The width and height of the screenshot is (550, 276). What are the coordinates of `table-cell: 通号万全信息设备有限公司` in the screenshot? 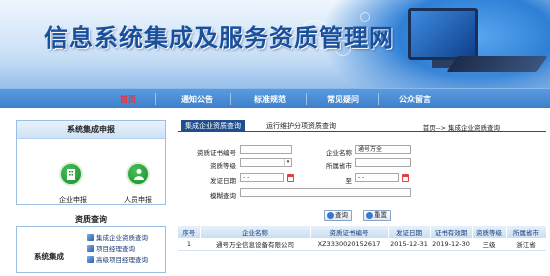 It's located at (255, 244).